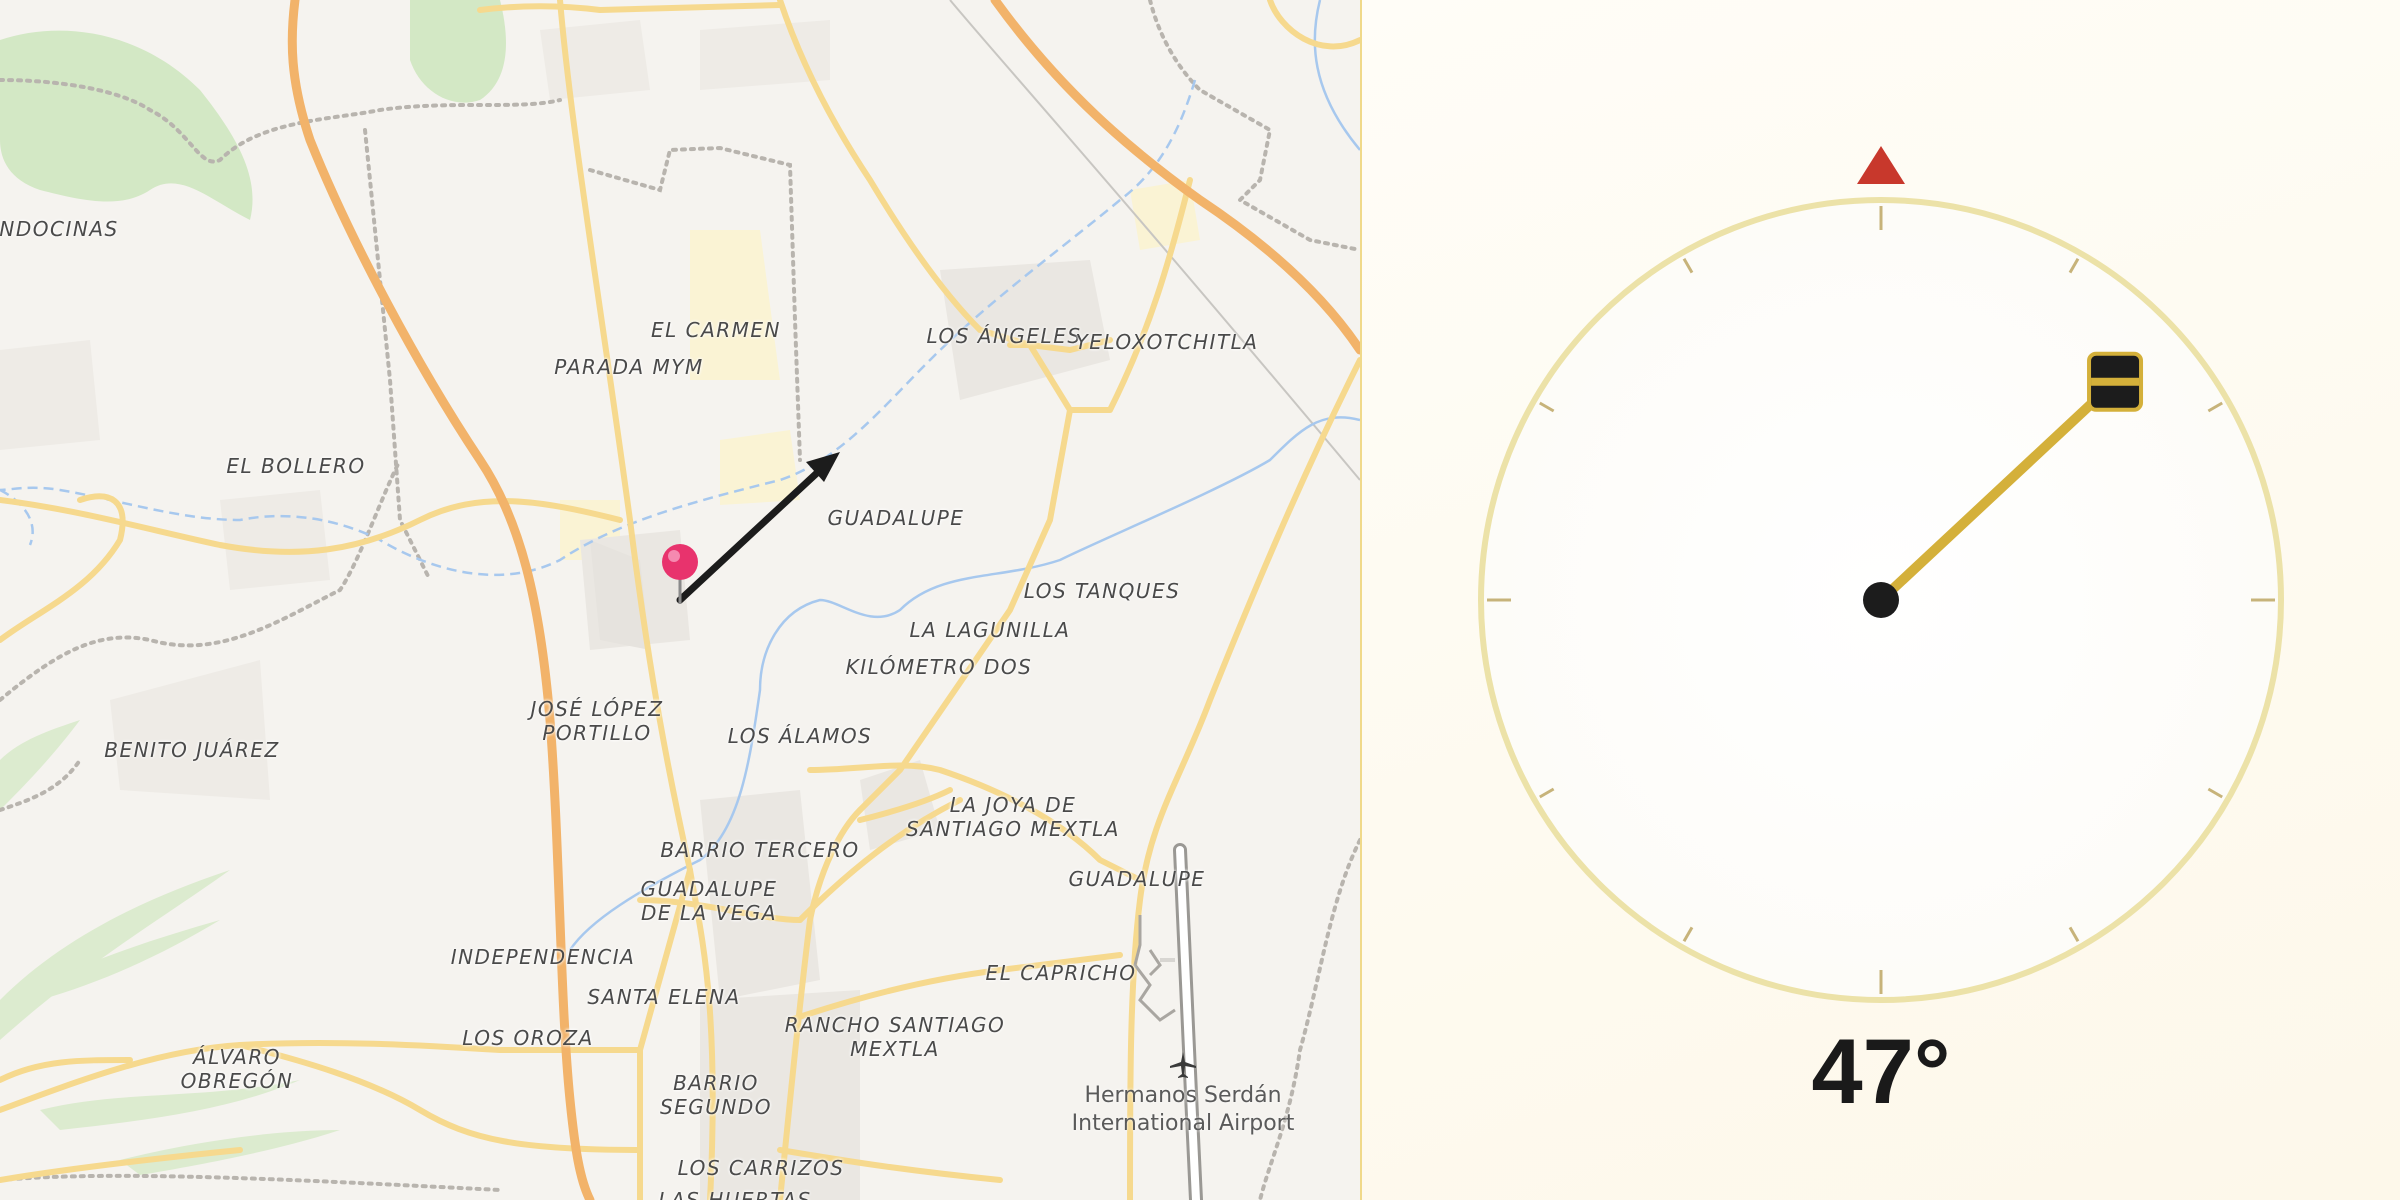 The height and width of the screenshot is (1200, 2400). I want to click on place-label: RANCHO SANTIAGO MEXTLA, so click(895, 1037).